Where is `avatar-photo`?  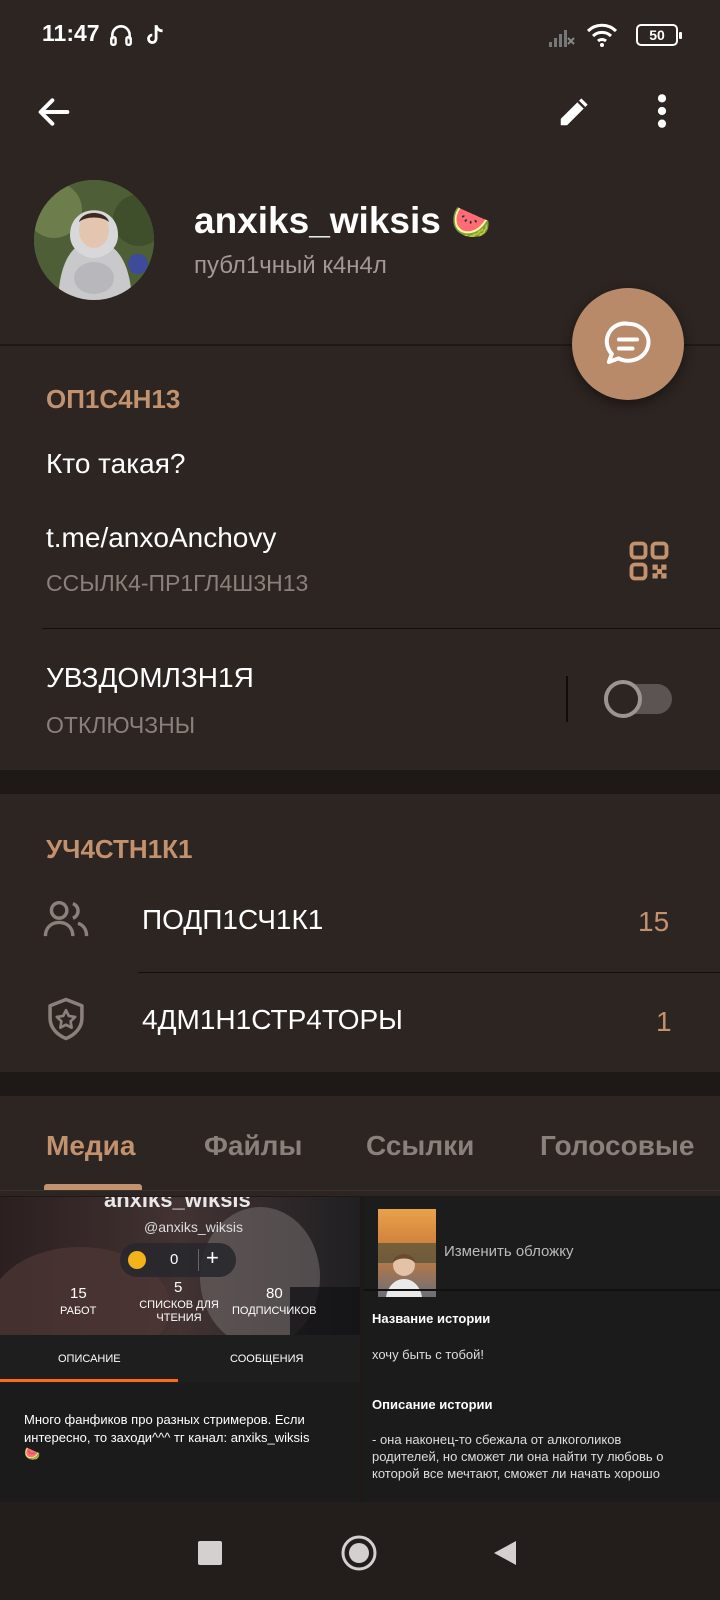
avatar-photo is located at coordinates (94, 240).